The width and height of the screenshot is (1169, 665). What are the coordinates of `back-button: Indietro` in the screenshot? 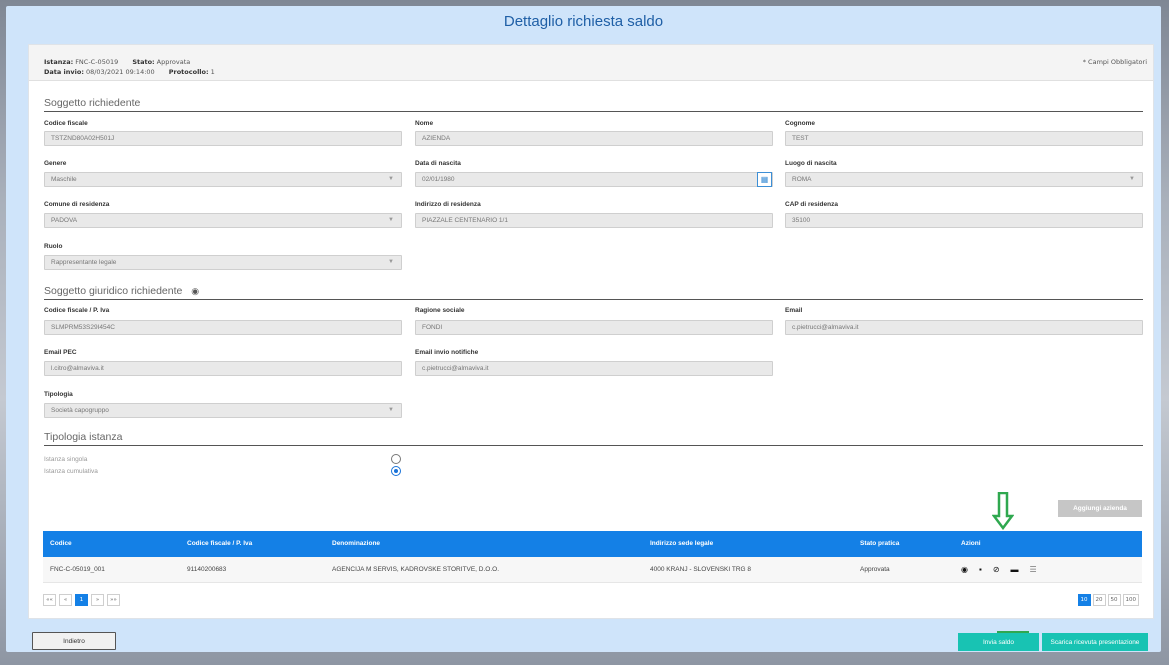 It's located at (74, 641).